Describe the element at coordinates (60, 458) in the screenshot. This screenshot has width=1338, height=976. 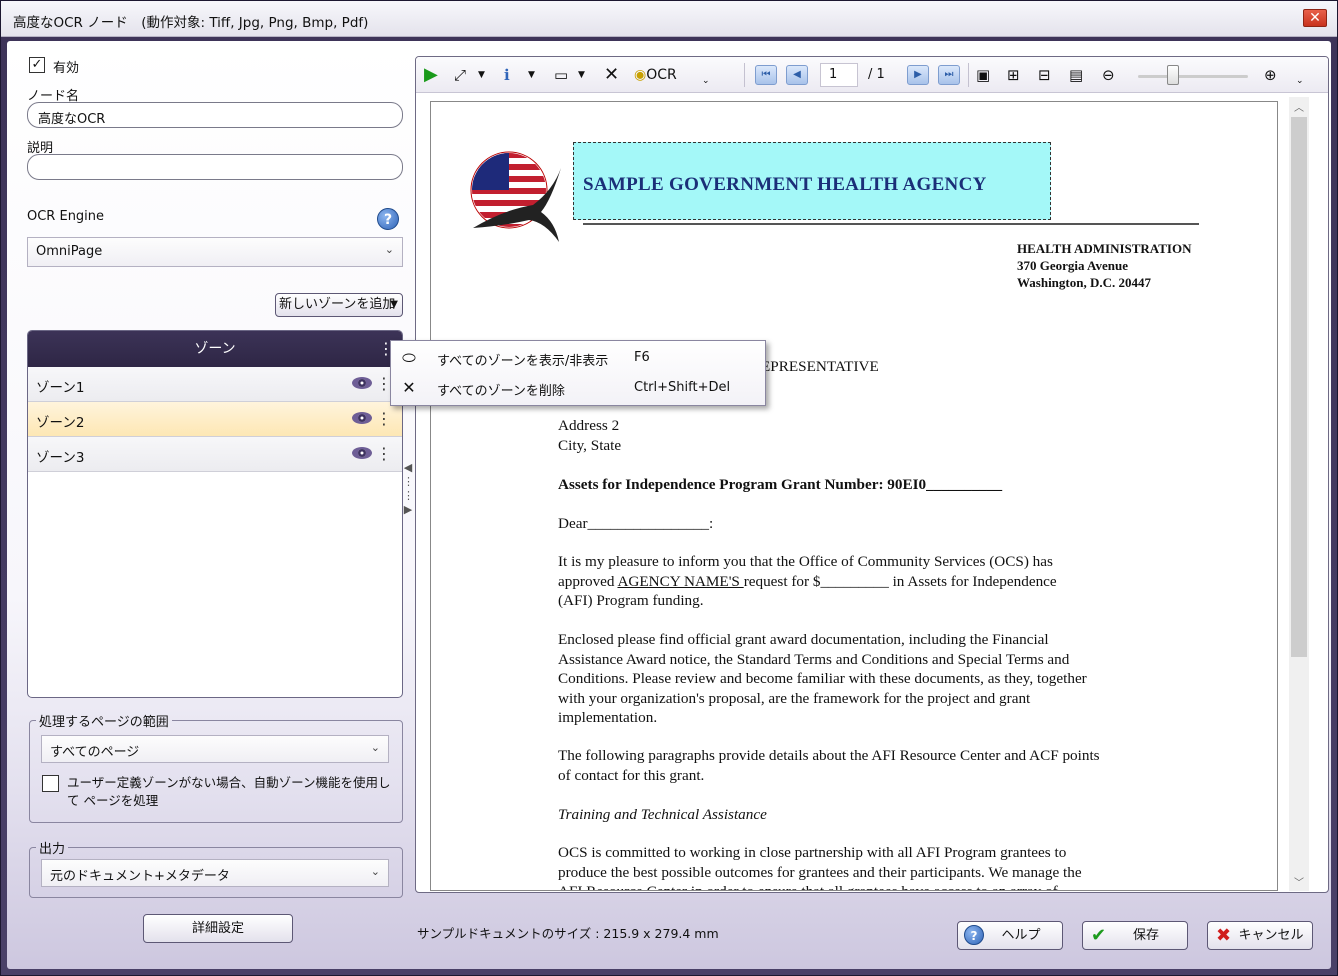
I see `zone-label: ゾーン3` at that location.